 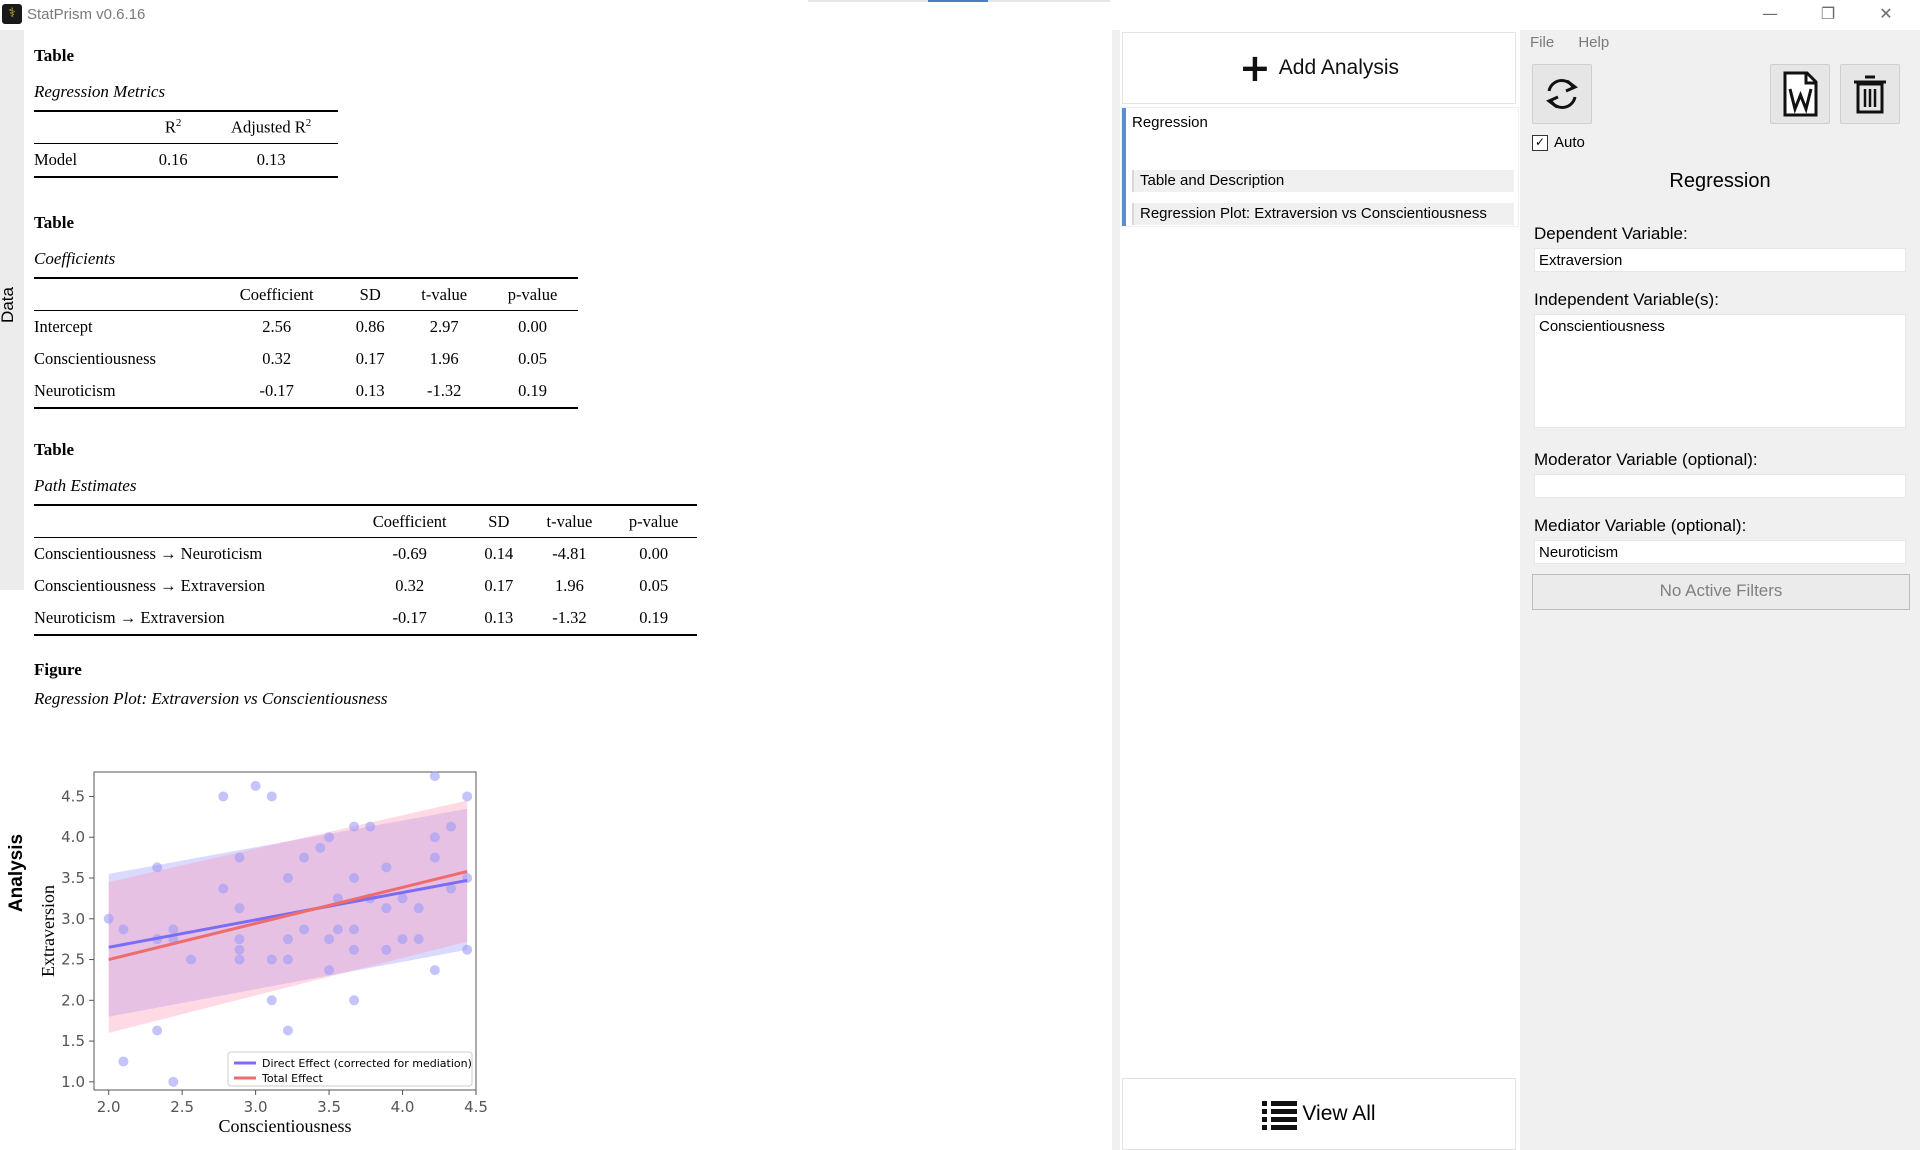 What do you see at coordinates (569, 521) in the screenshot?
I see `column-header: t-value` at bounding box center [569, 521].